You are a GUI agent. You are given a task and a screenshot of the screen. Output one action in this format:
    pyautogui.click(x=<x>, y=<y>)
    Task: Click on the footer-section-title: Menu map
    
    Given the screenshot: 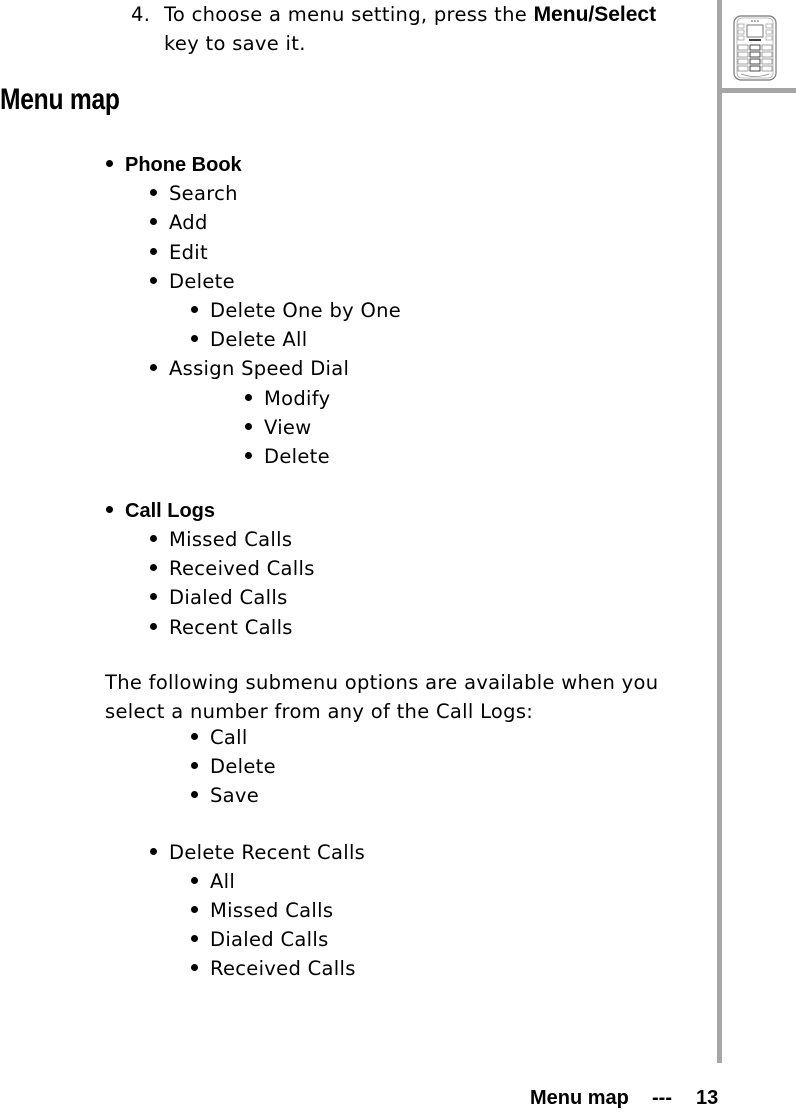 What is the action you would take?
    pyautogui.click(x=579, y=1098)
    